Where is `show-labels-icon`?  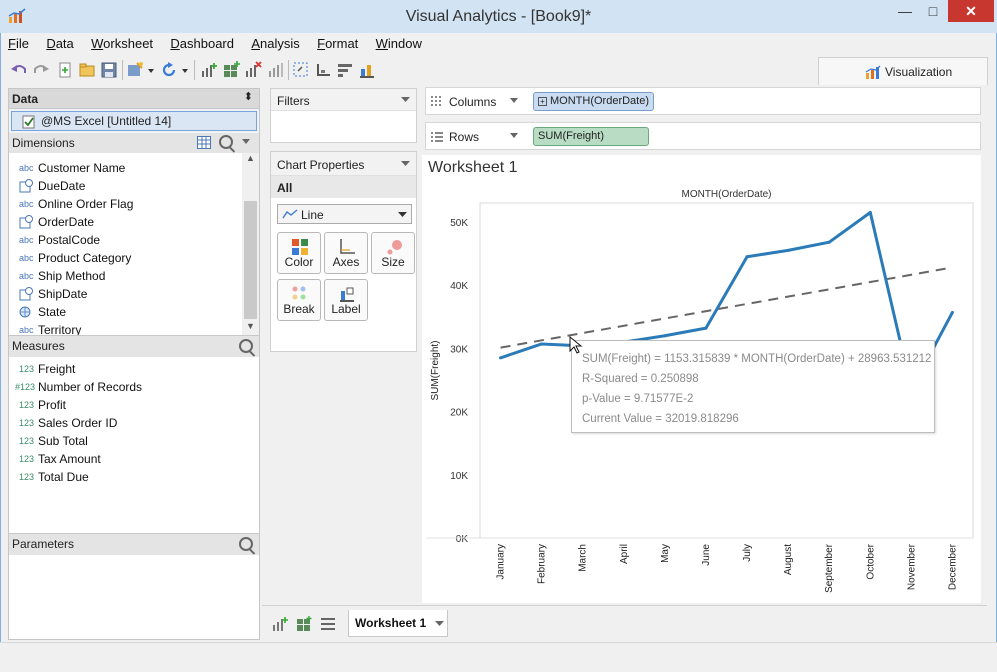 show-labels-icon is located at coordinates (367, 70).